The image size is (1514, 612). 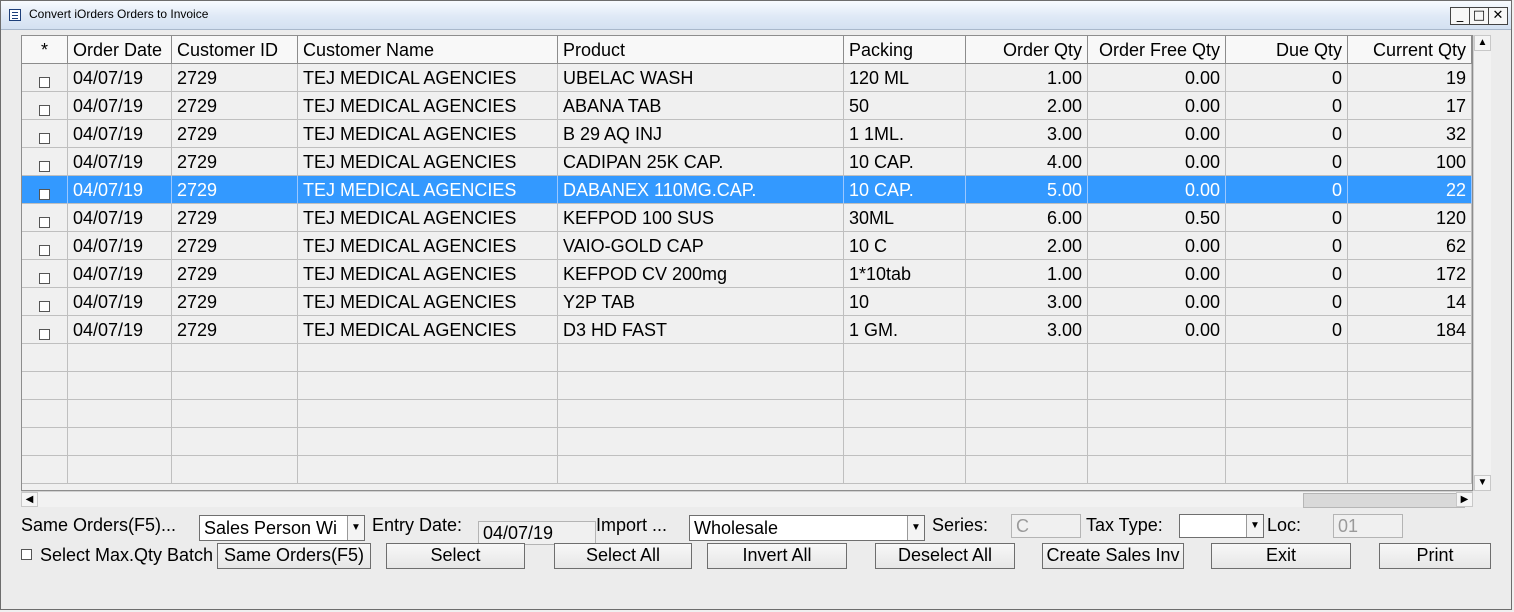 I want to click on column-header-8: Due Qty, so click(x=1287, y=50).